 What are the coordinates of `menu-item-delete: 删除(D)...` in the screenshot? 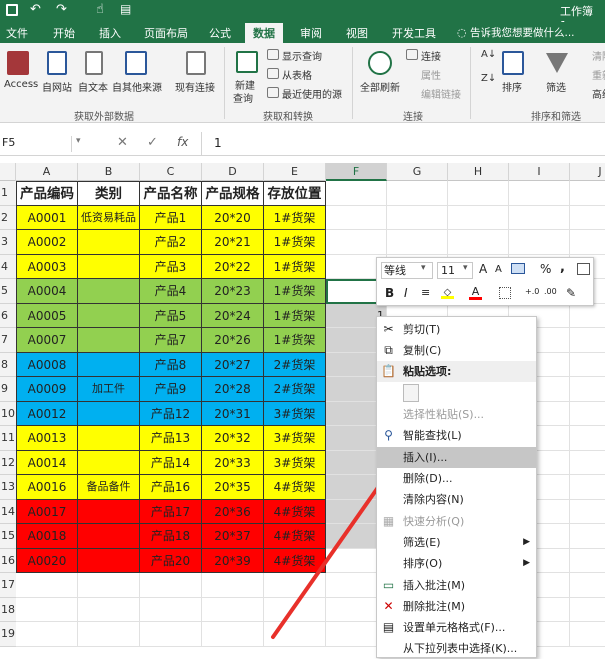 It's located at (456, 478).